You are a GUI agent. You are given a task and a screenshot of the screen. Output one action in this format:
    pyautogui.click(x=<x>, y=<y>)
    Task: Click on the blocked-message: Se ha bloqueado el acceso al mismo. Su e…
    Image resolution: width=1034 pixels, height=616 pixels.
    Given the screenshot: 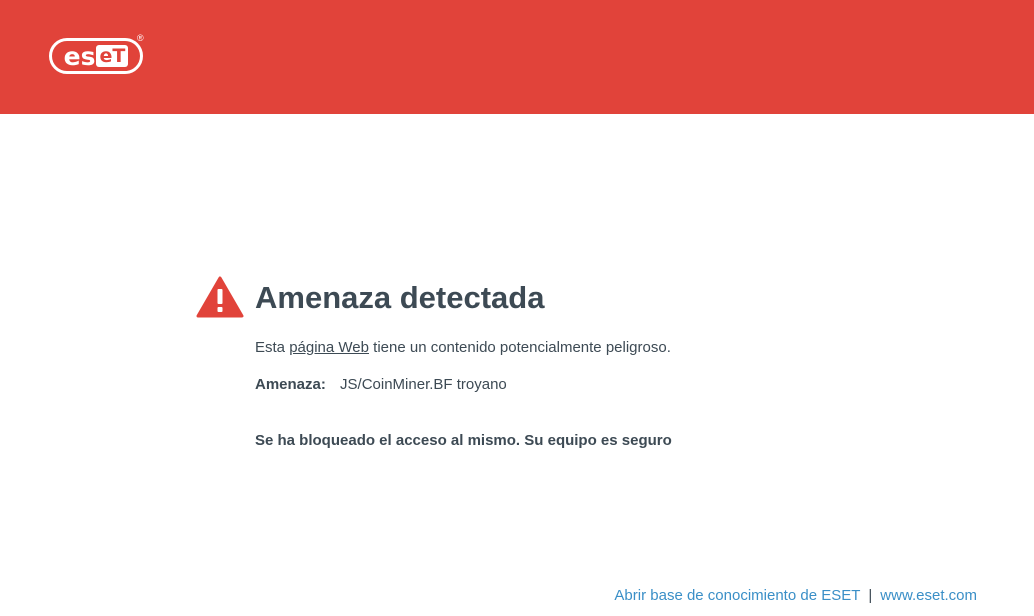 What is the action you would take?
    pyautogui.click(x=463, y=440)
    